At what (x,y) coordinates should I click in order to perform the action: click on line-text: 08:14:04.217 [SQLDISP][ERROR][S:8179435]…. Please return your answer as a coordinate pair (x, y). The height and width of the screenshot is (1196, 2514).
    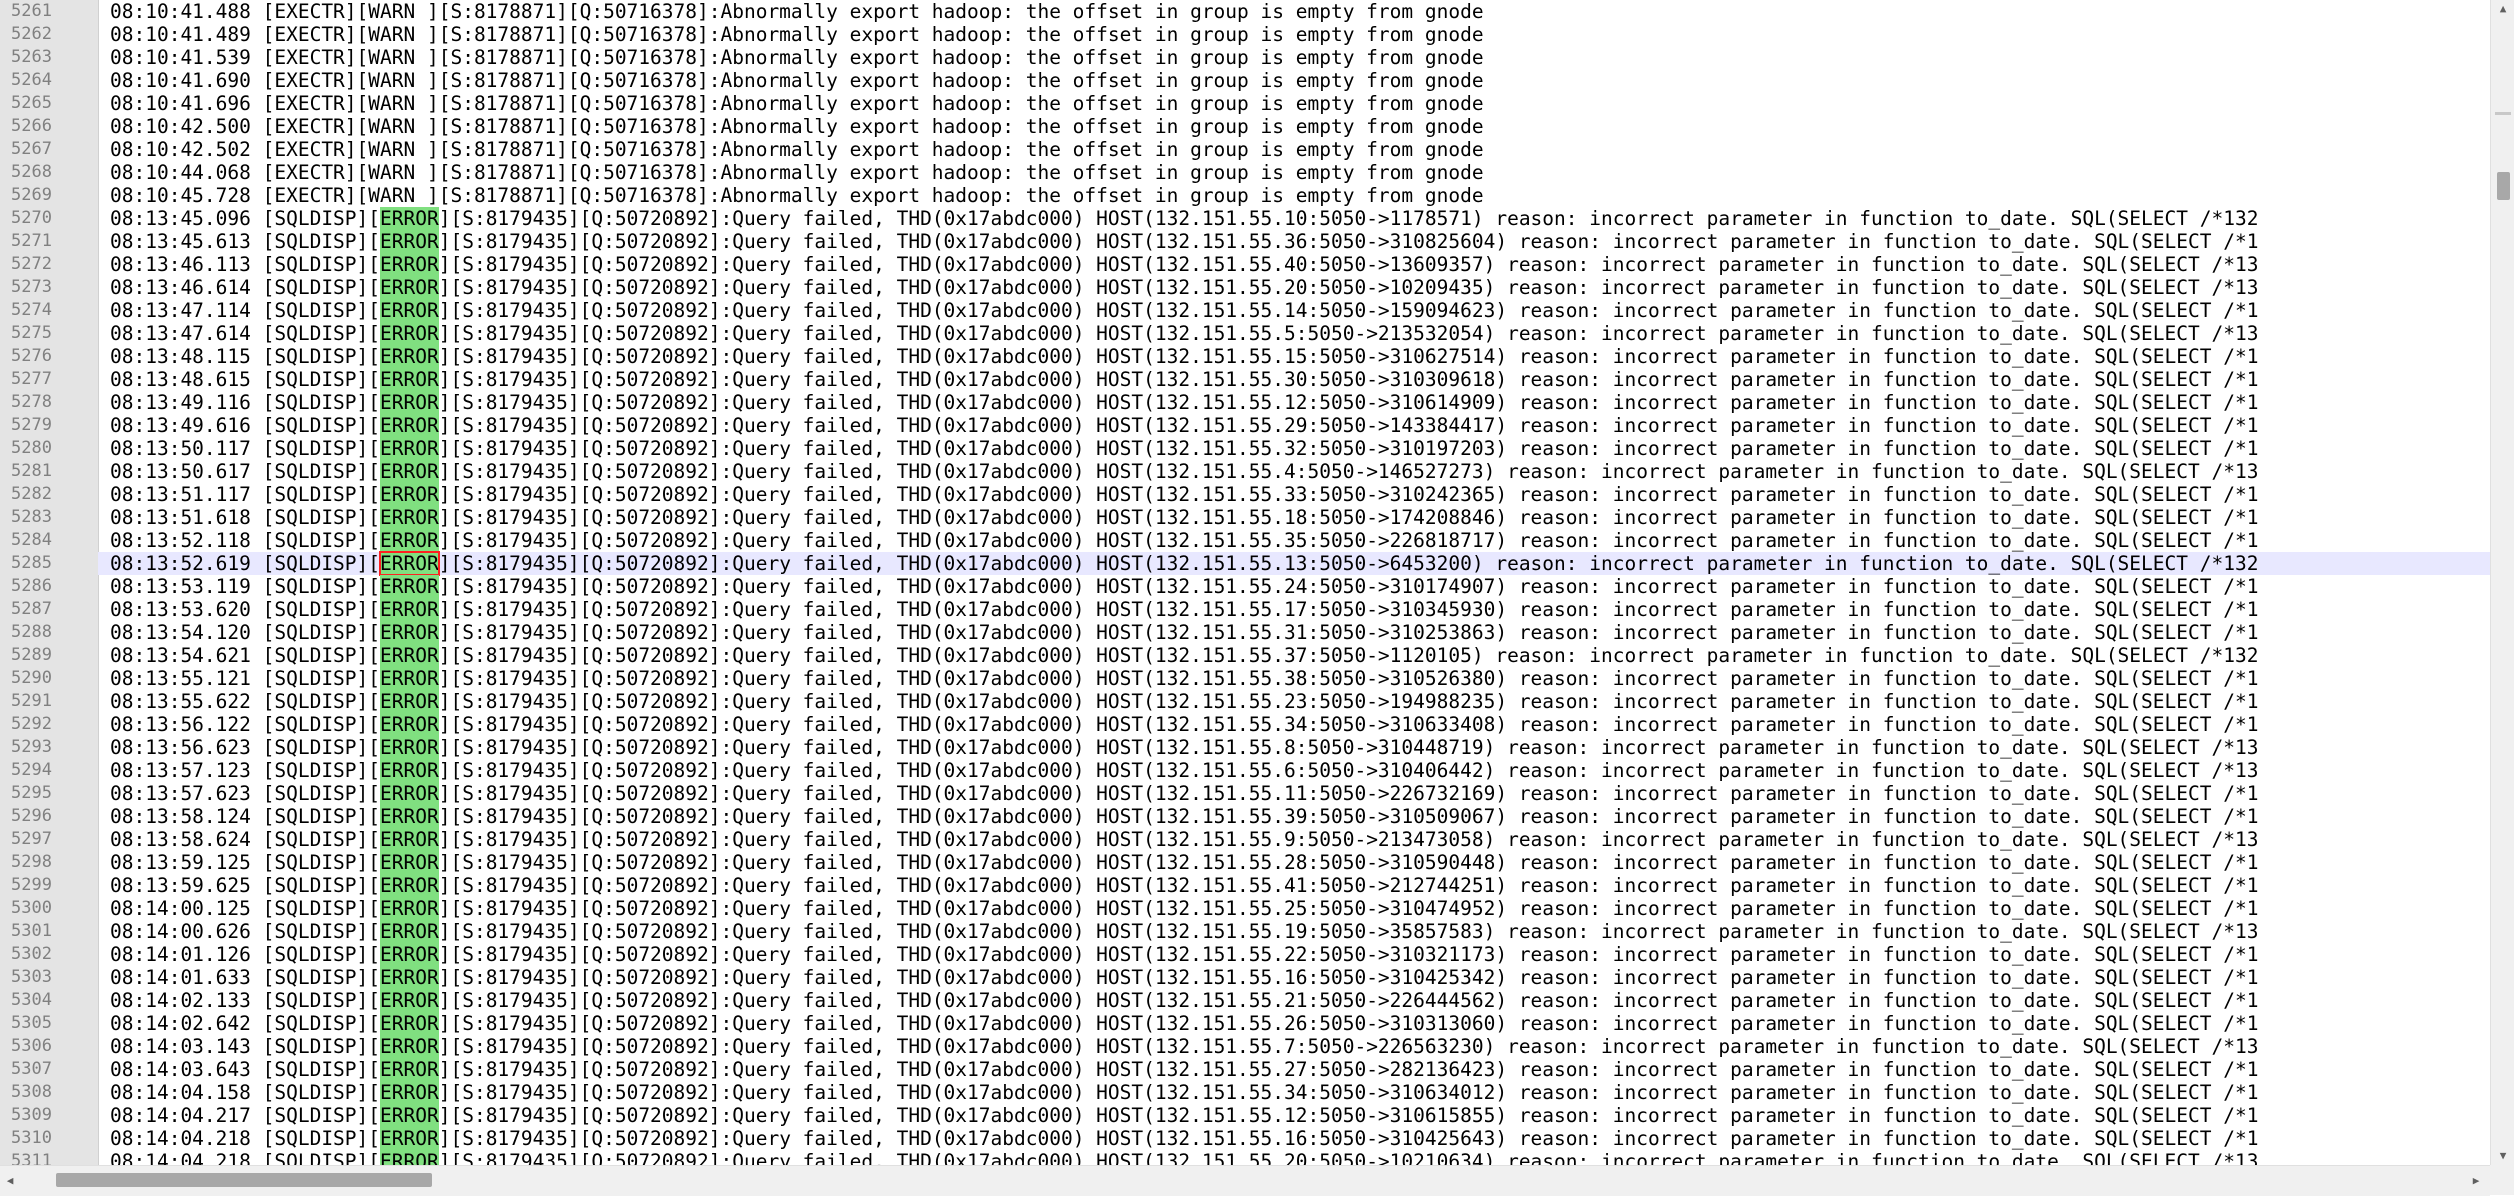
    Looking at the image, I should click on (1184, 1115).